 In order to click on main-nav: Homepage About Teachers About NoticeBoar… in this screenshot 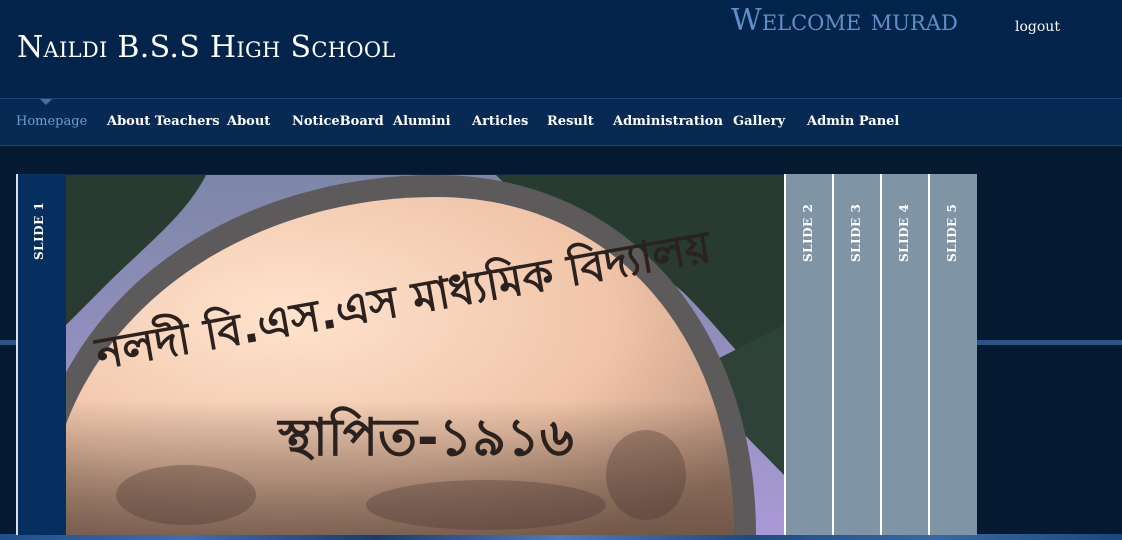, I will do `click(561, 122)`.